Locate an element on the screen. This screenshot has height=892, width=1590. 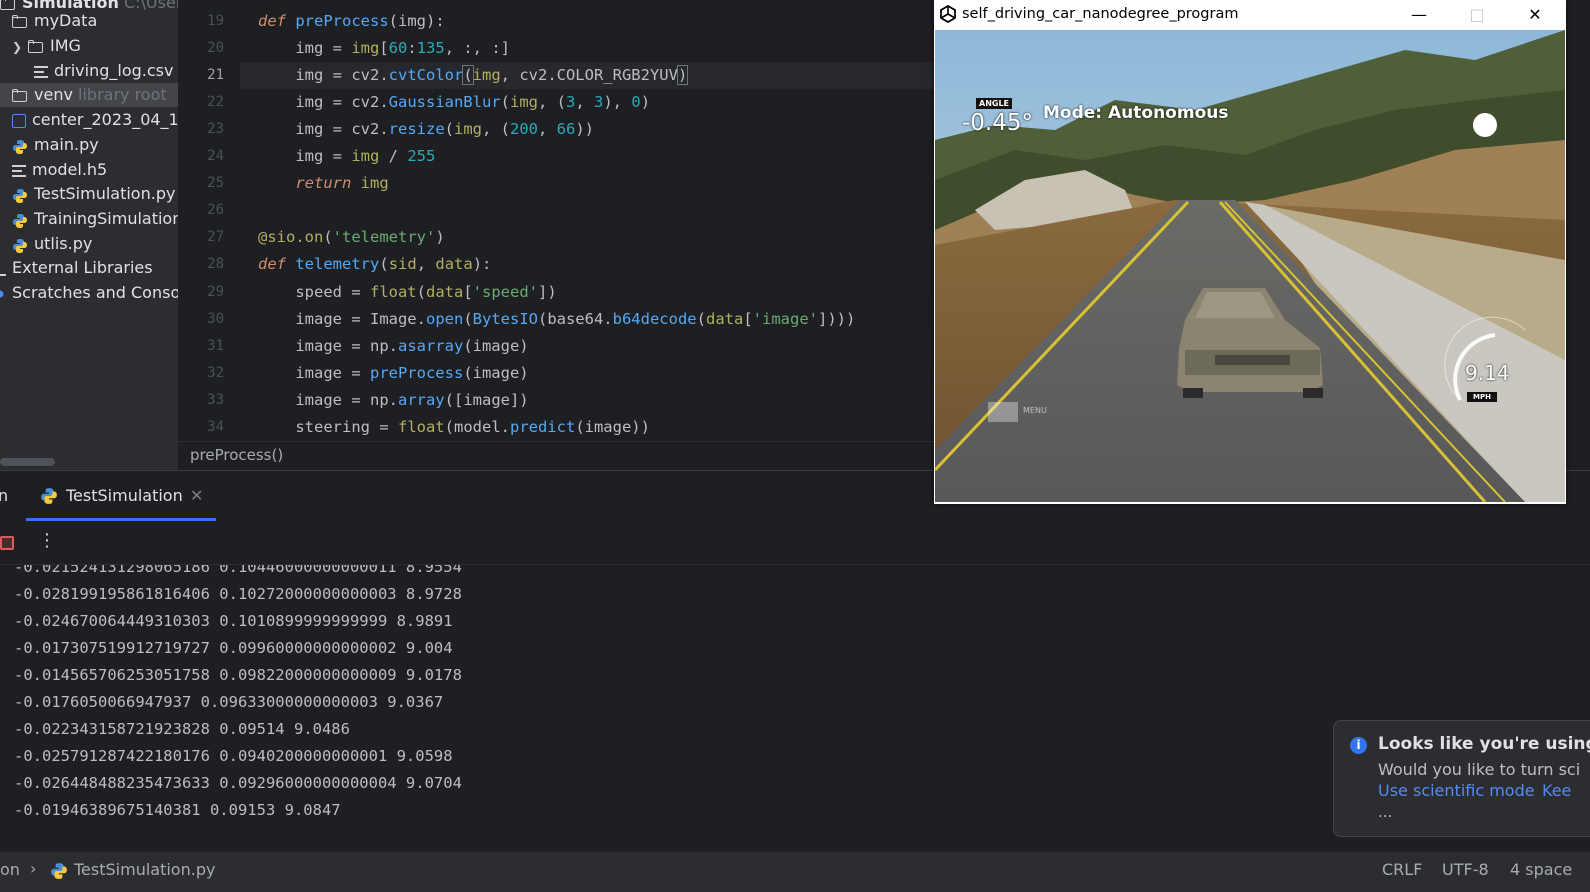
line-number: 21 is located at coordinates (215, 75).